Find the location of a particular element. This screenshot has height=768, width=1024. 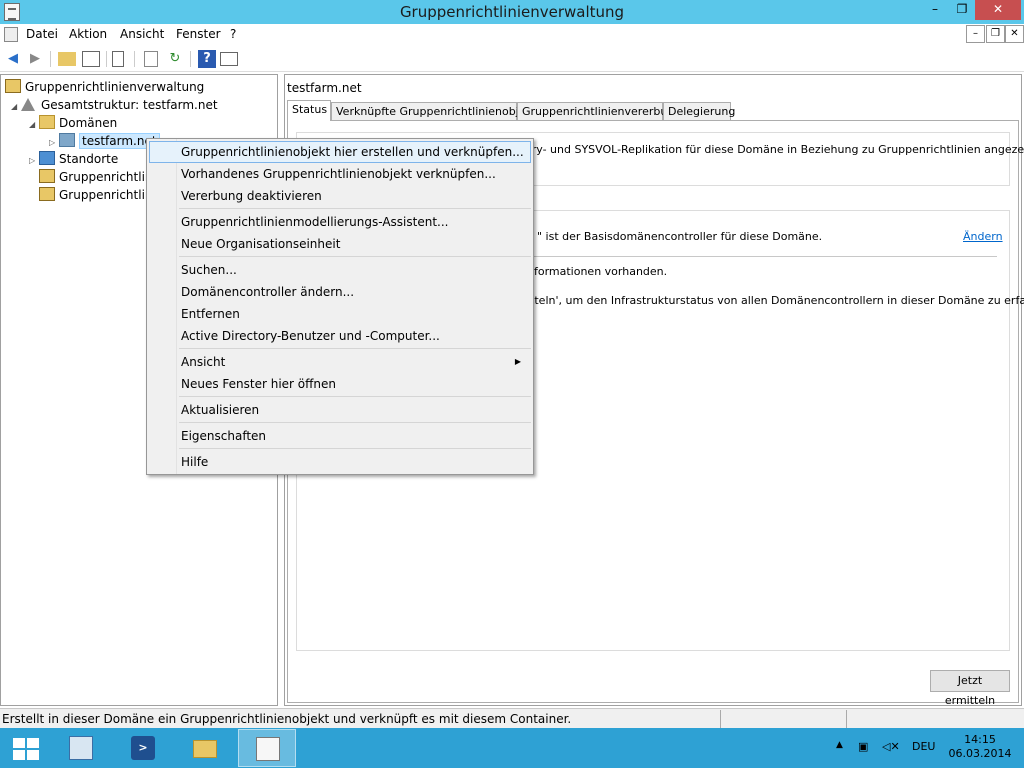

domains-folder-icon is located at coordinates (47, 122).